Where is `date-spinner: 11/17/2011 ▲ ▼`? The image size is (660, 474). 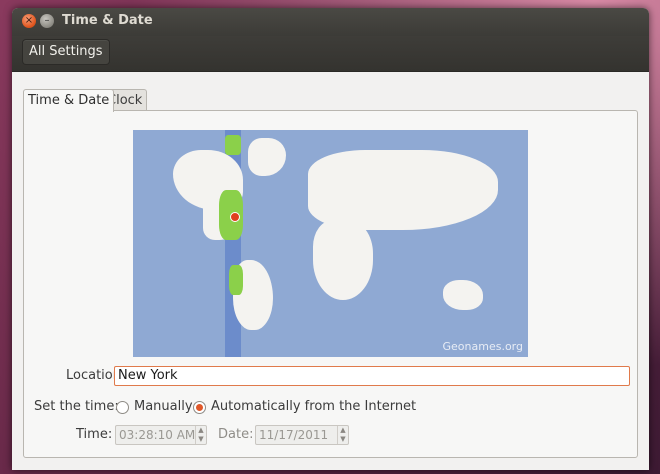 date-spinner: 11/17/2011 ▲ ▼ is located at coordinates (302, 435).